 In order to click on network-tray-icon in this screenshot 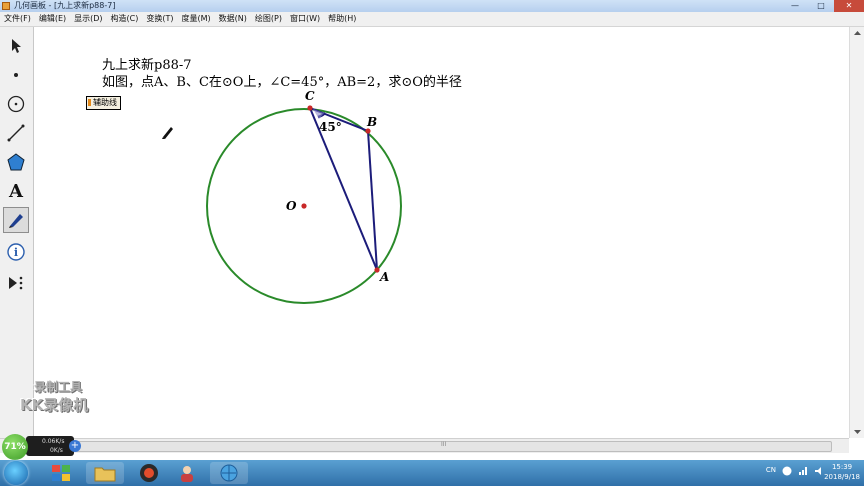, I will do `click(803, 471)`.